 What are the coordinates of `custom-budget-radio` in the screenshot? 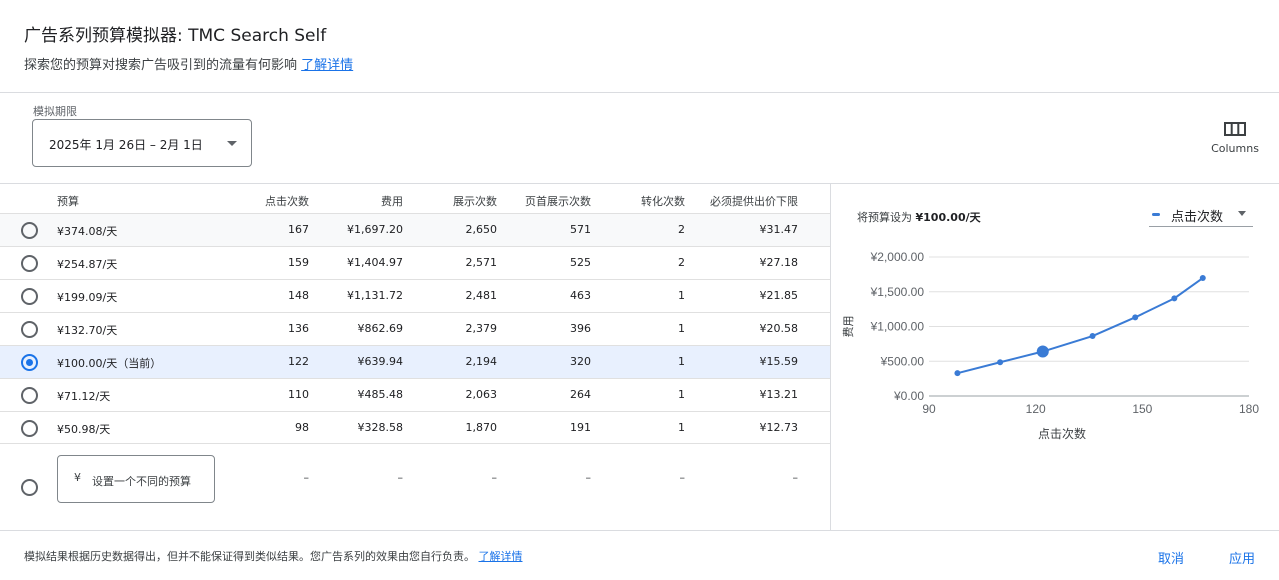 It's located at (29, 487).